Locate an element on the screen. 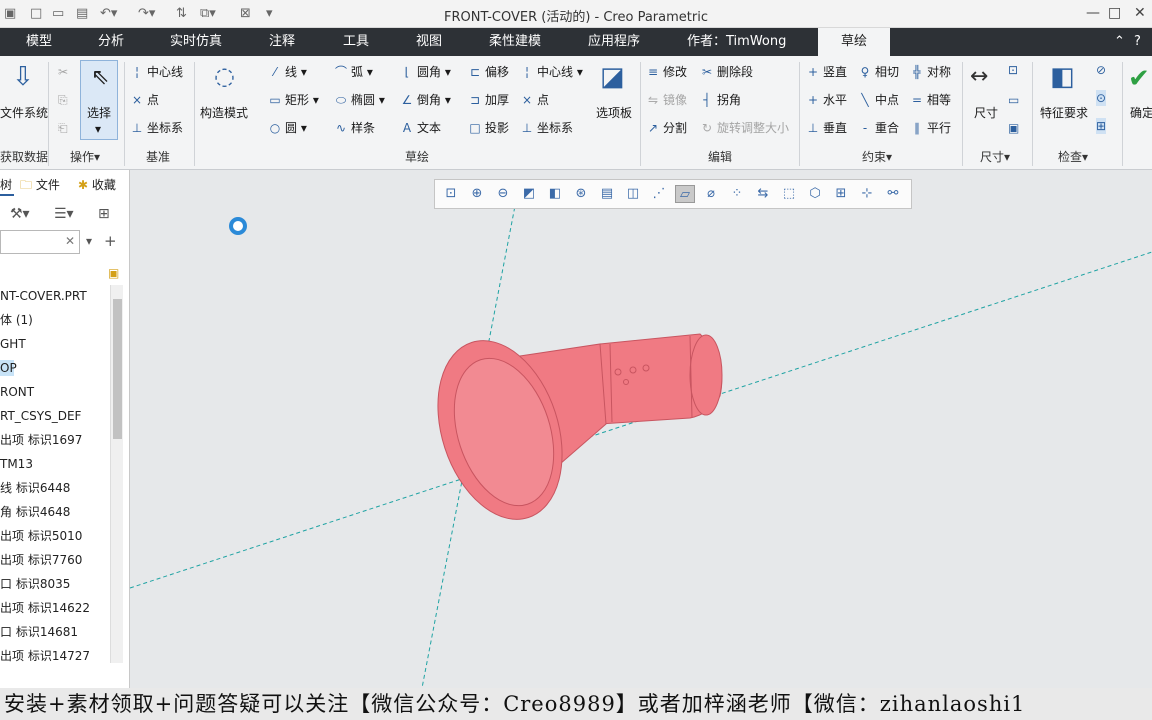 This screenshot has height=720, width=1152. tree-item: 出项 标识7760 is located at coordinates (41, 560).